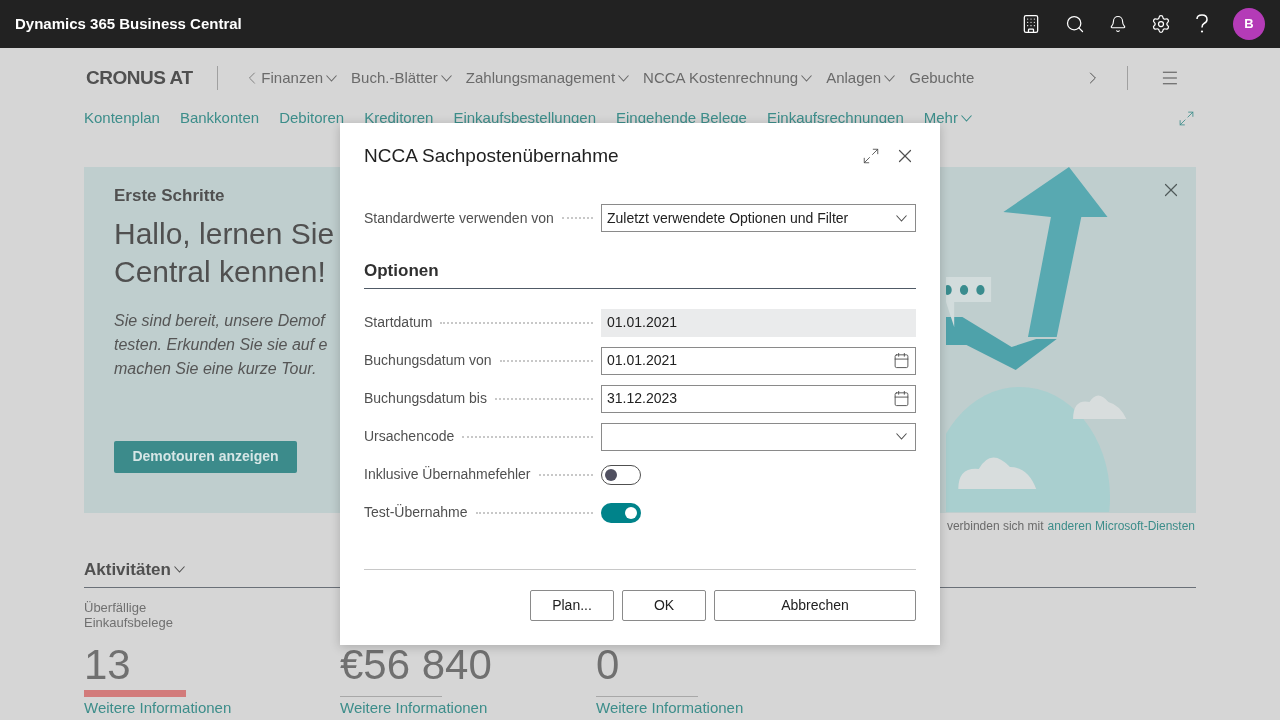 This screenshot has height=720, width=1280. Describe the element at coordinates (940, 118) in the screenshot. I see `nav-link: Mehr` at that location.